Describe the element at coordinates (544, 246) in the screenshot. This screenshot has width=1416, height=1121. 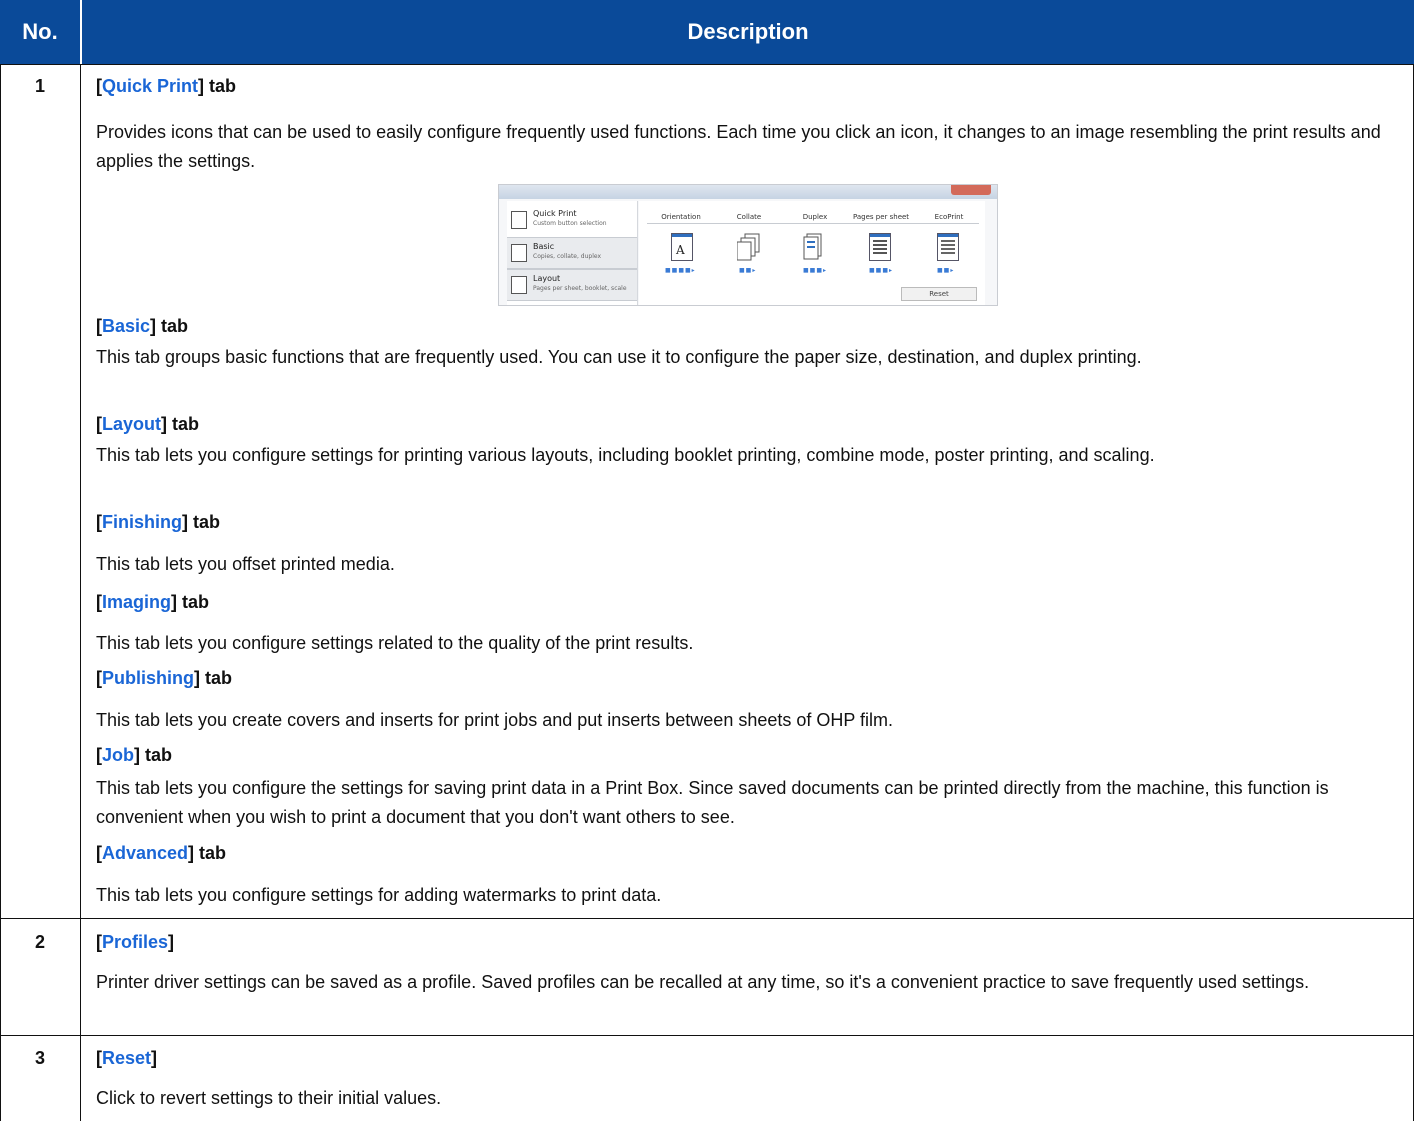
I see `sidebar-item-label: Basic` at that location.